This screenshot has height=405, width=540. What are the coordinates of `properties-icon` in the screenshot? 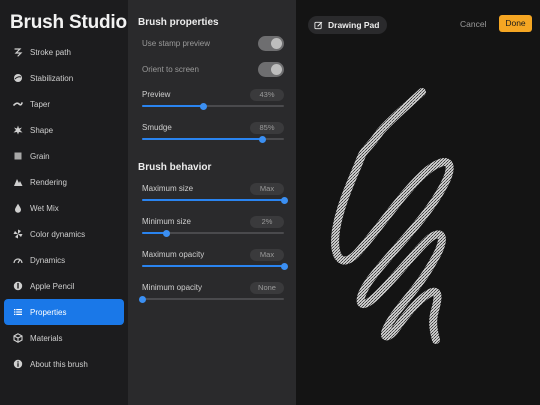 It's located at (18, 312).